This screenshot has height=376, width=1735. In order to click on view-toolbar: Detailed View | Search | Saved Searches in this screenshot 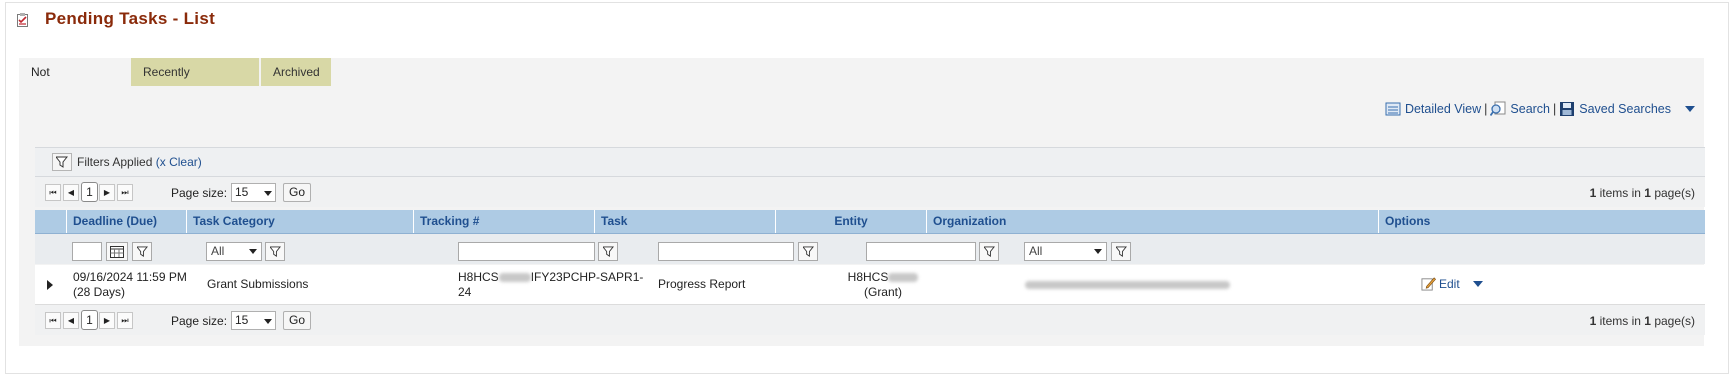, I will do `click(1540, 109)`.